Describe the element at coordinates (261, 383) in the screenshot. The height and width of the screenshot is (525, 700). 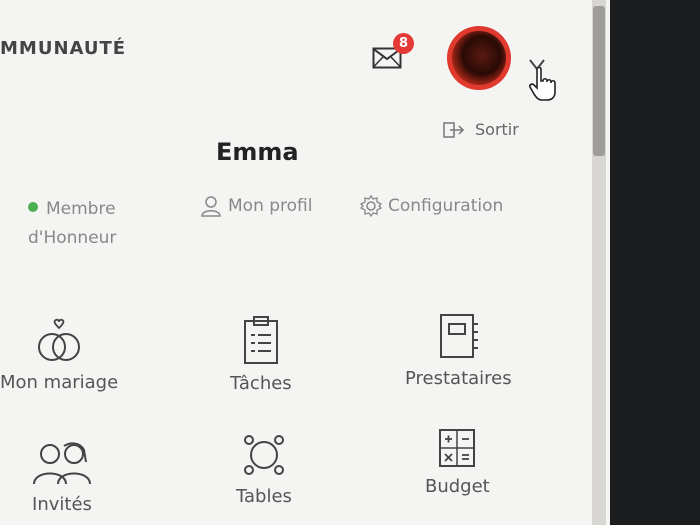
I see `tile-label: Tâches` at that location.